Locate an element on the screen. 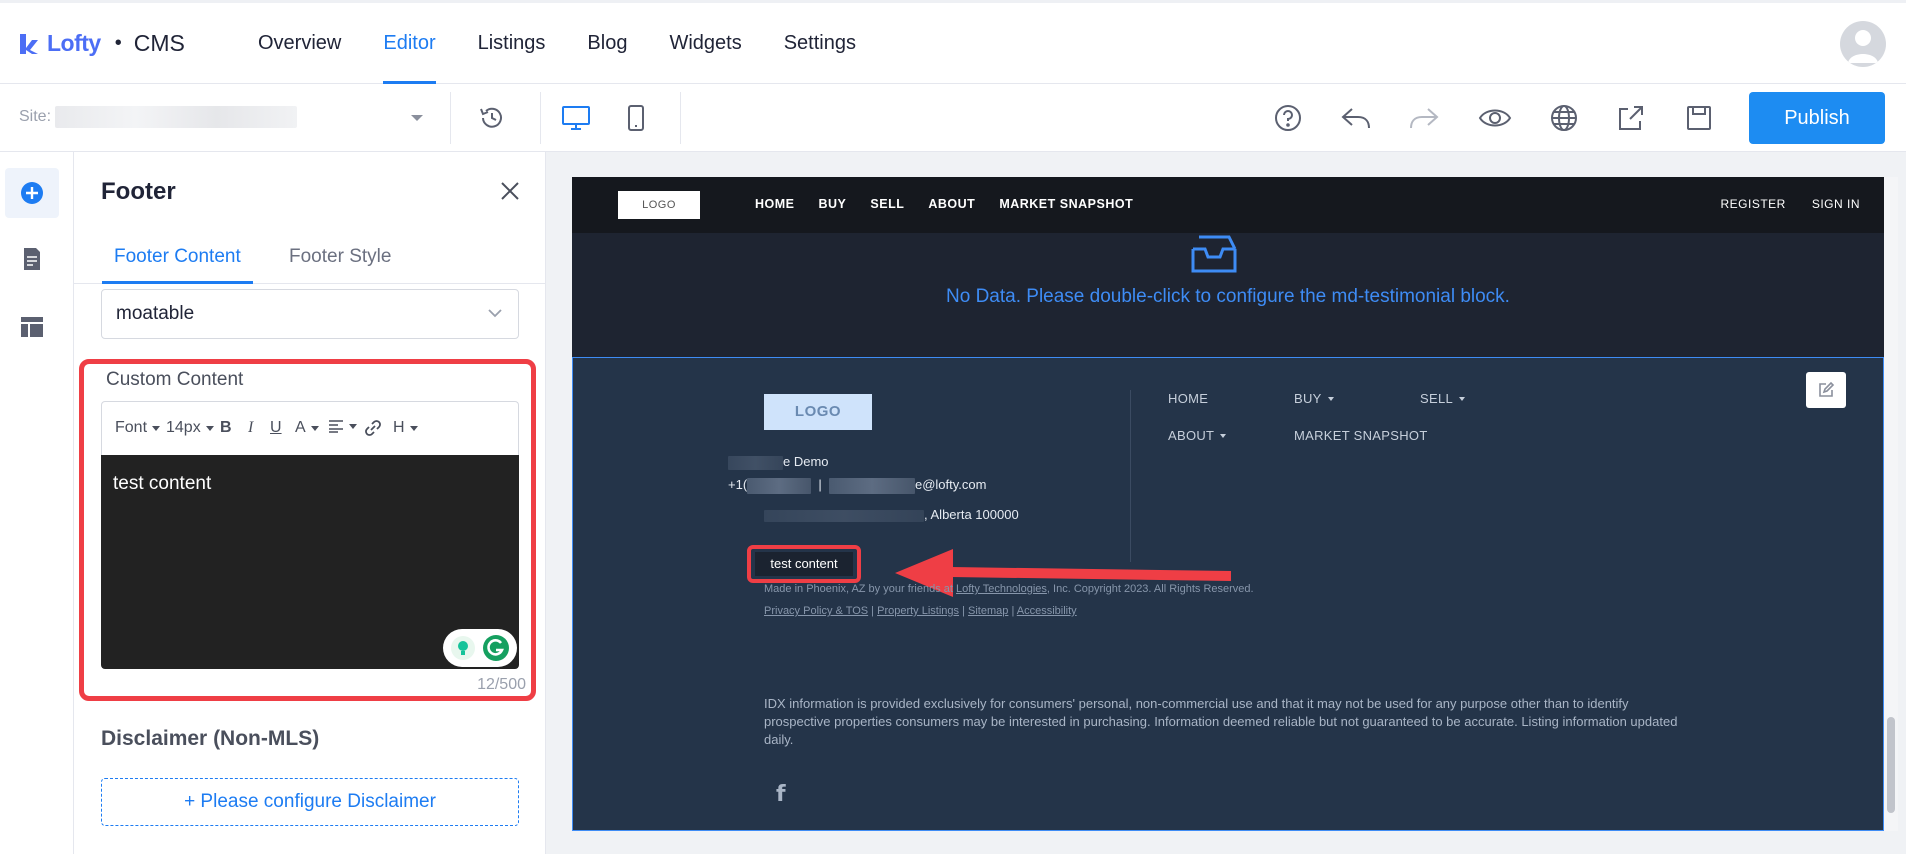 This screenshot has width=1906, height=854. footer-email: e@lofty.com is located at coordinates (950, 484).